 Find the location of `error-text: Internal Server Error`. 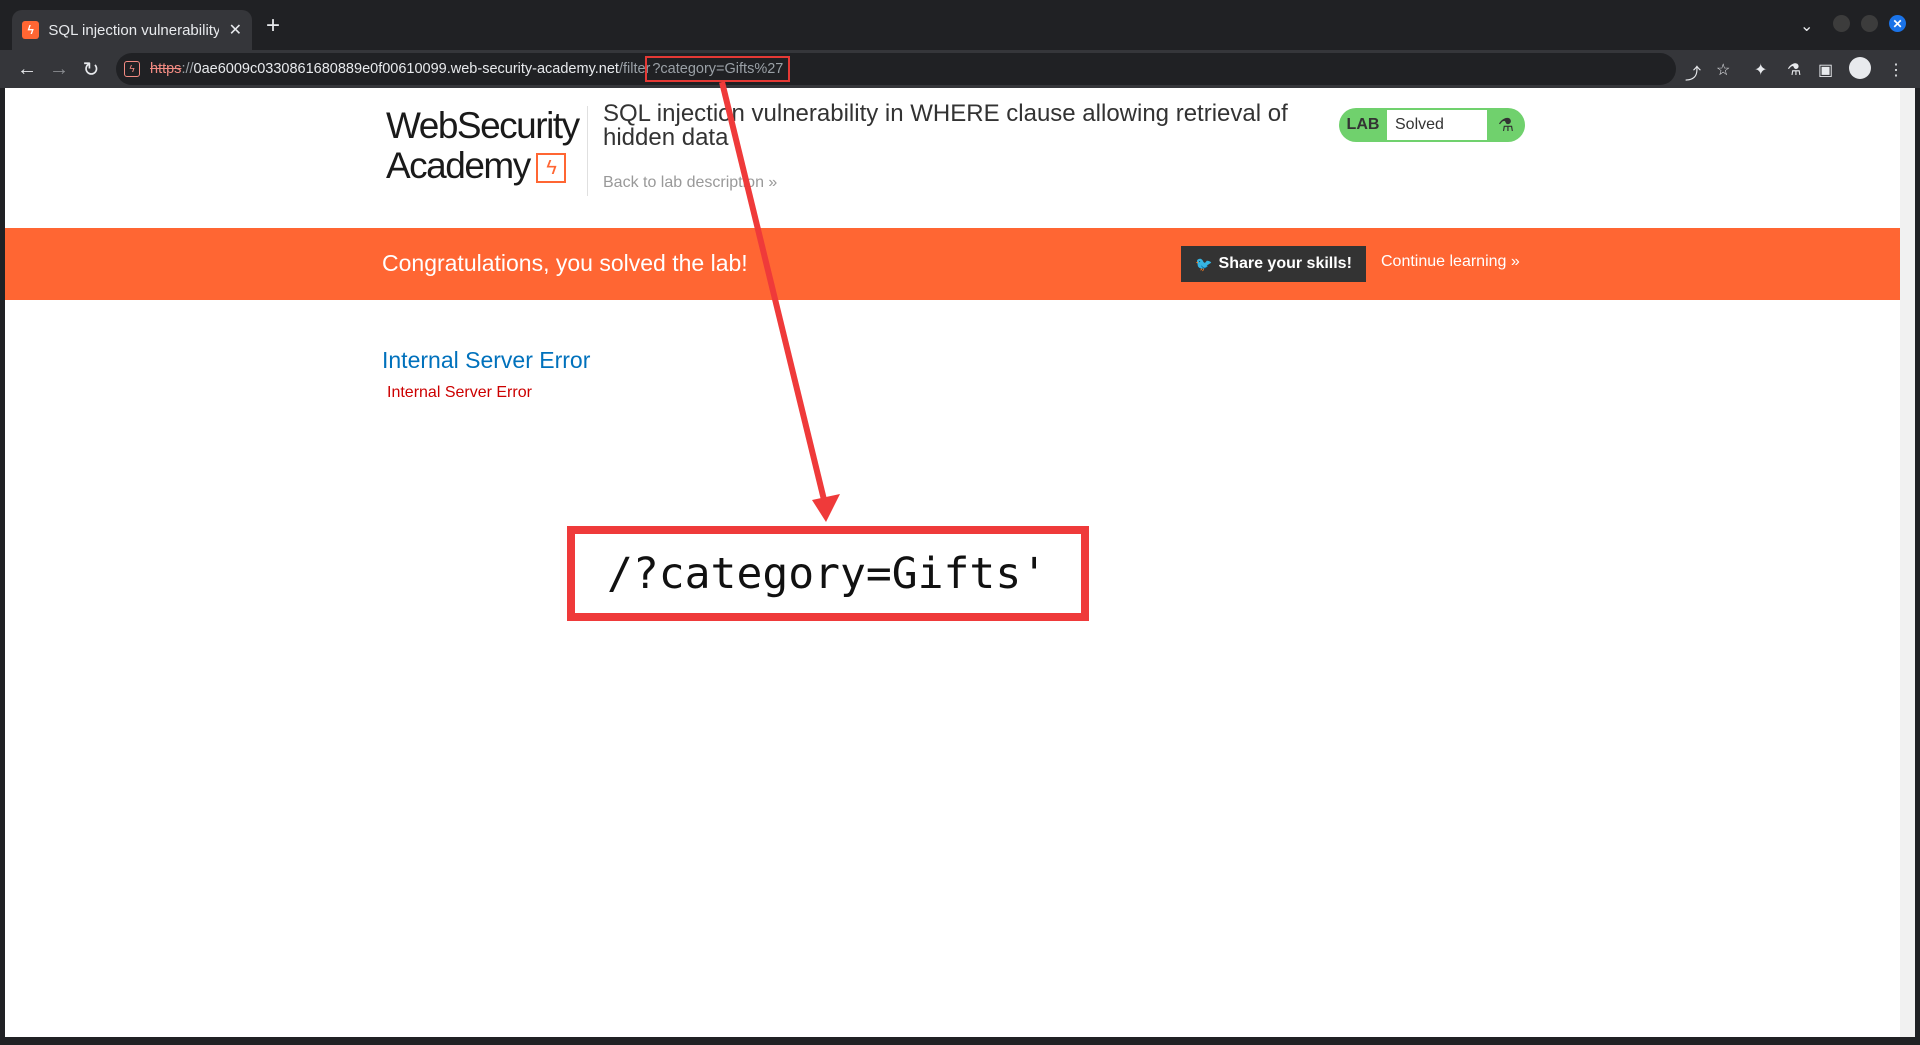

error-text: Internal Server Error is located at coordinates (459, 392).